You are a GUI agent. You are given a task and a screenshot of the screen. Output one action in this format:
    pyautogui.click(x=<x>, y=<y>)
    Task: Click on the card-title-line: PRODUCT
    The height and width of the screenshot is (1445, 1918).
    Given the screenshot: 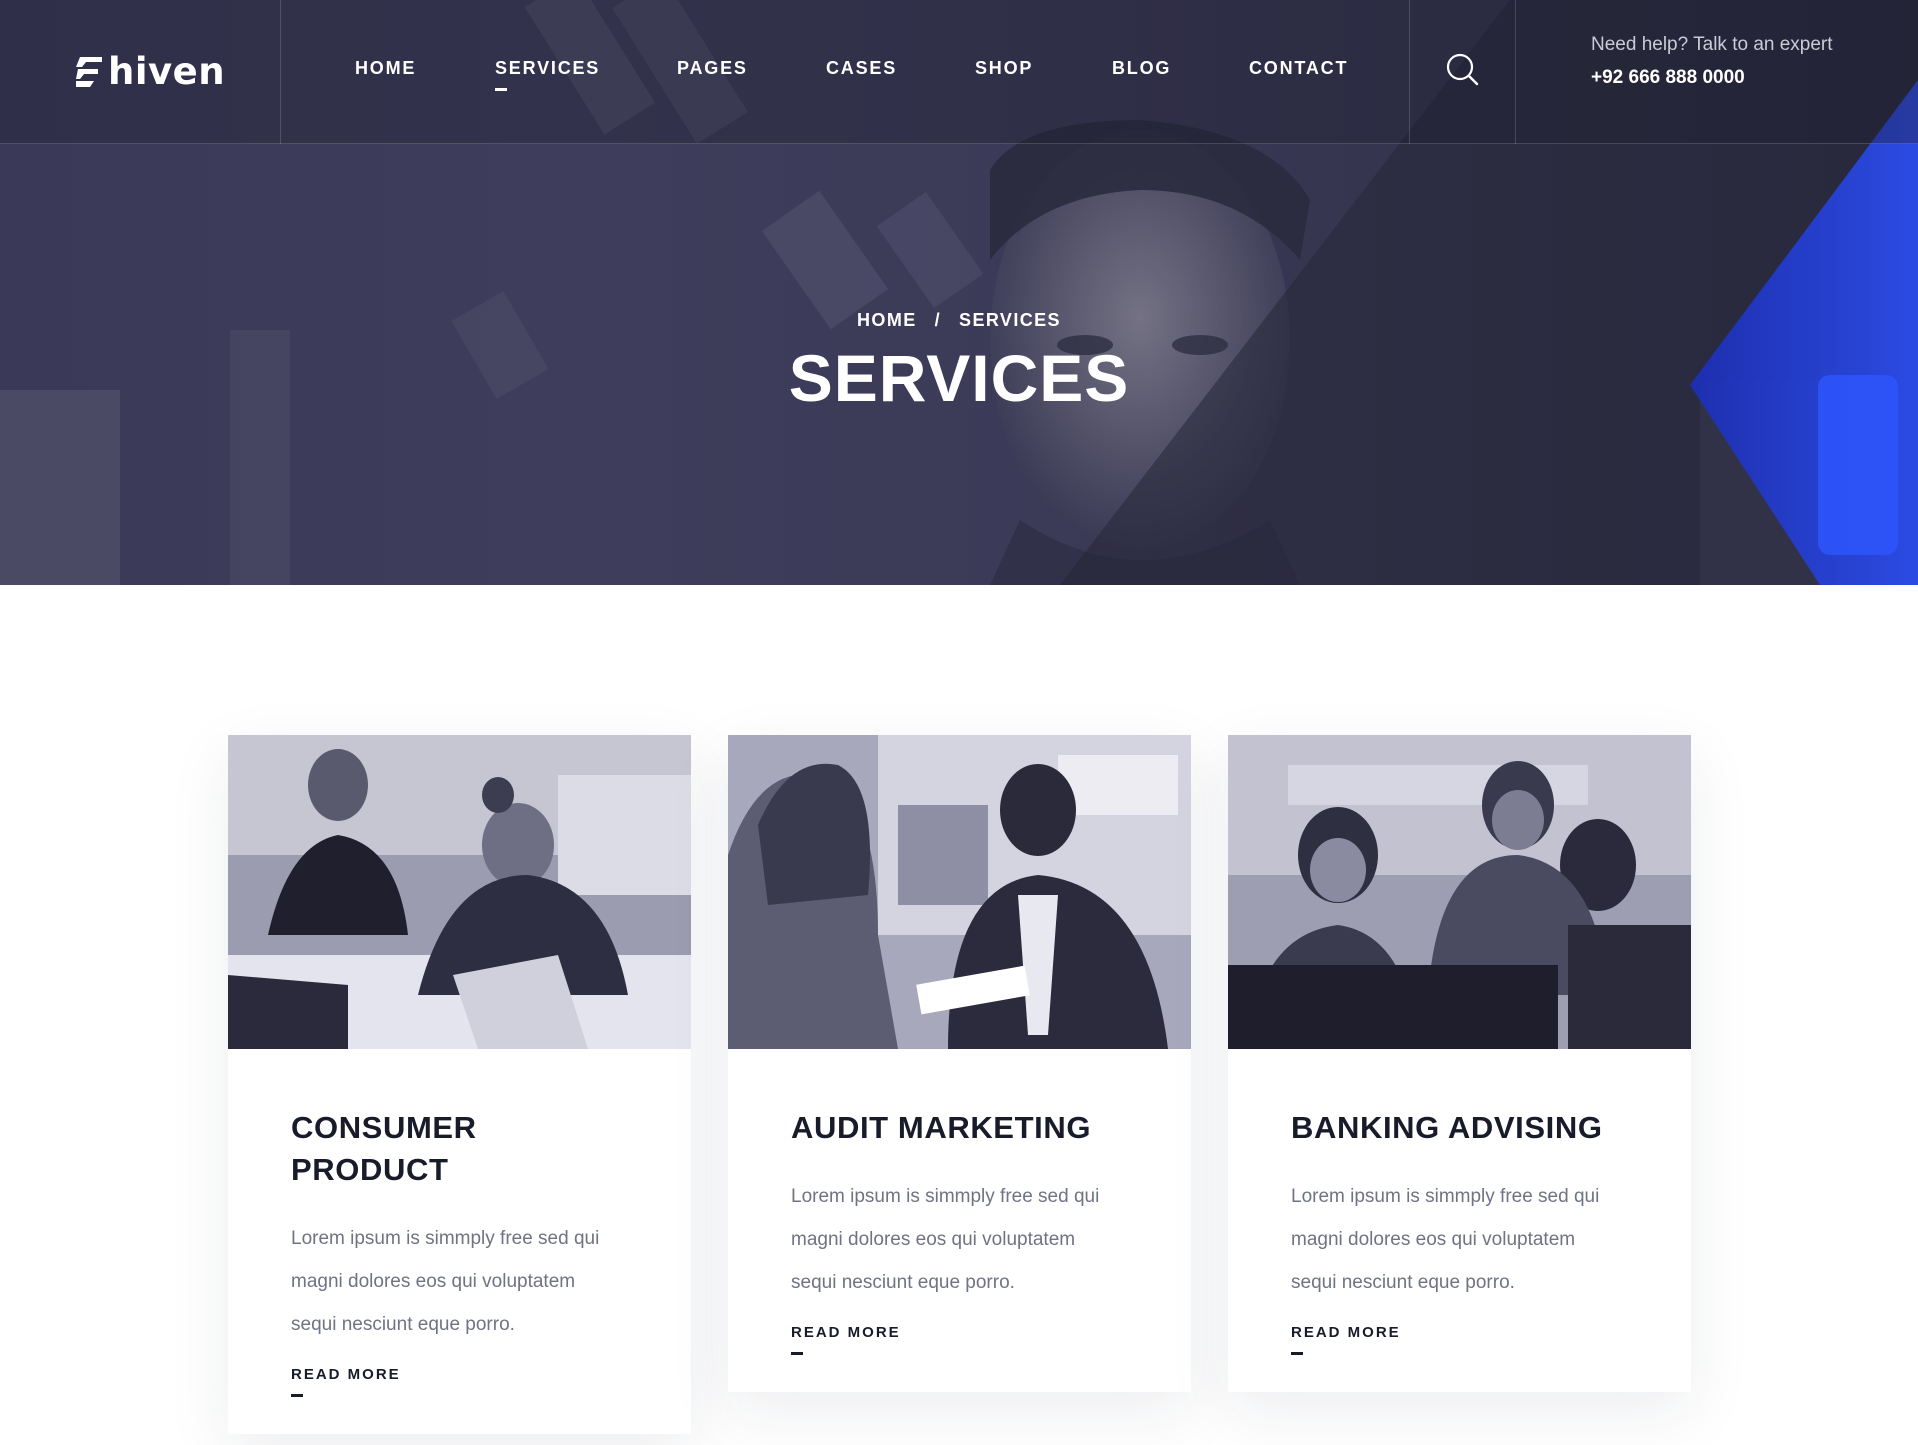 What is the action you would take?
    pyautogui.click(x=370, y=1169)
    